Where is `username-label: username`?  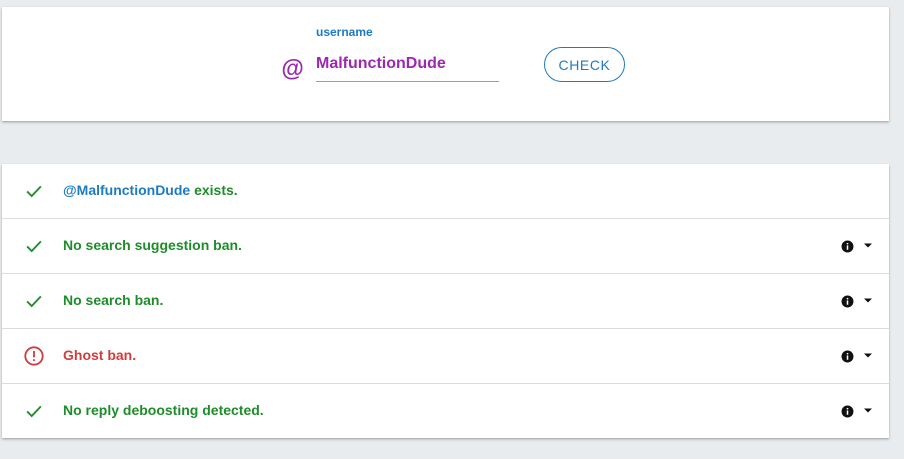
username-label: username is located at coordinates (344, 32).